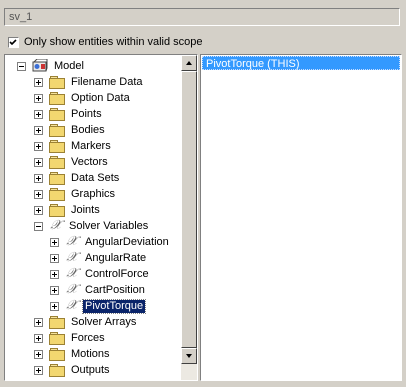 This screenshot has width=406, height=387. What do you see at coordinates (68, 210) in the screenshot?
I see `tree-item: Joints` at bounding box center [68, 210].